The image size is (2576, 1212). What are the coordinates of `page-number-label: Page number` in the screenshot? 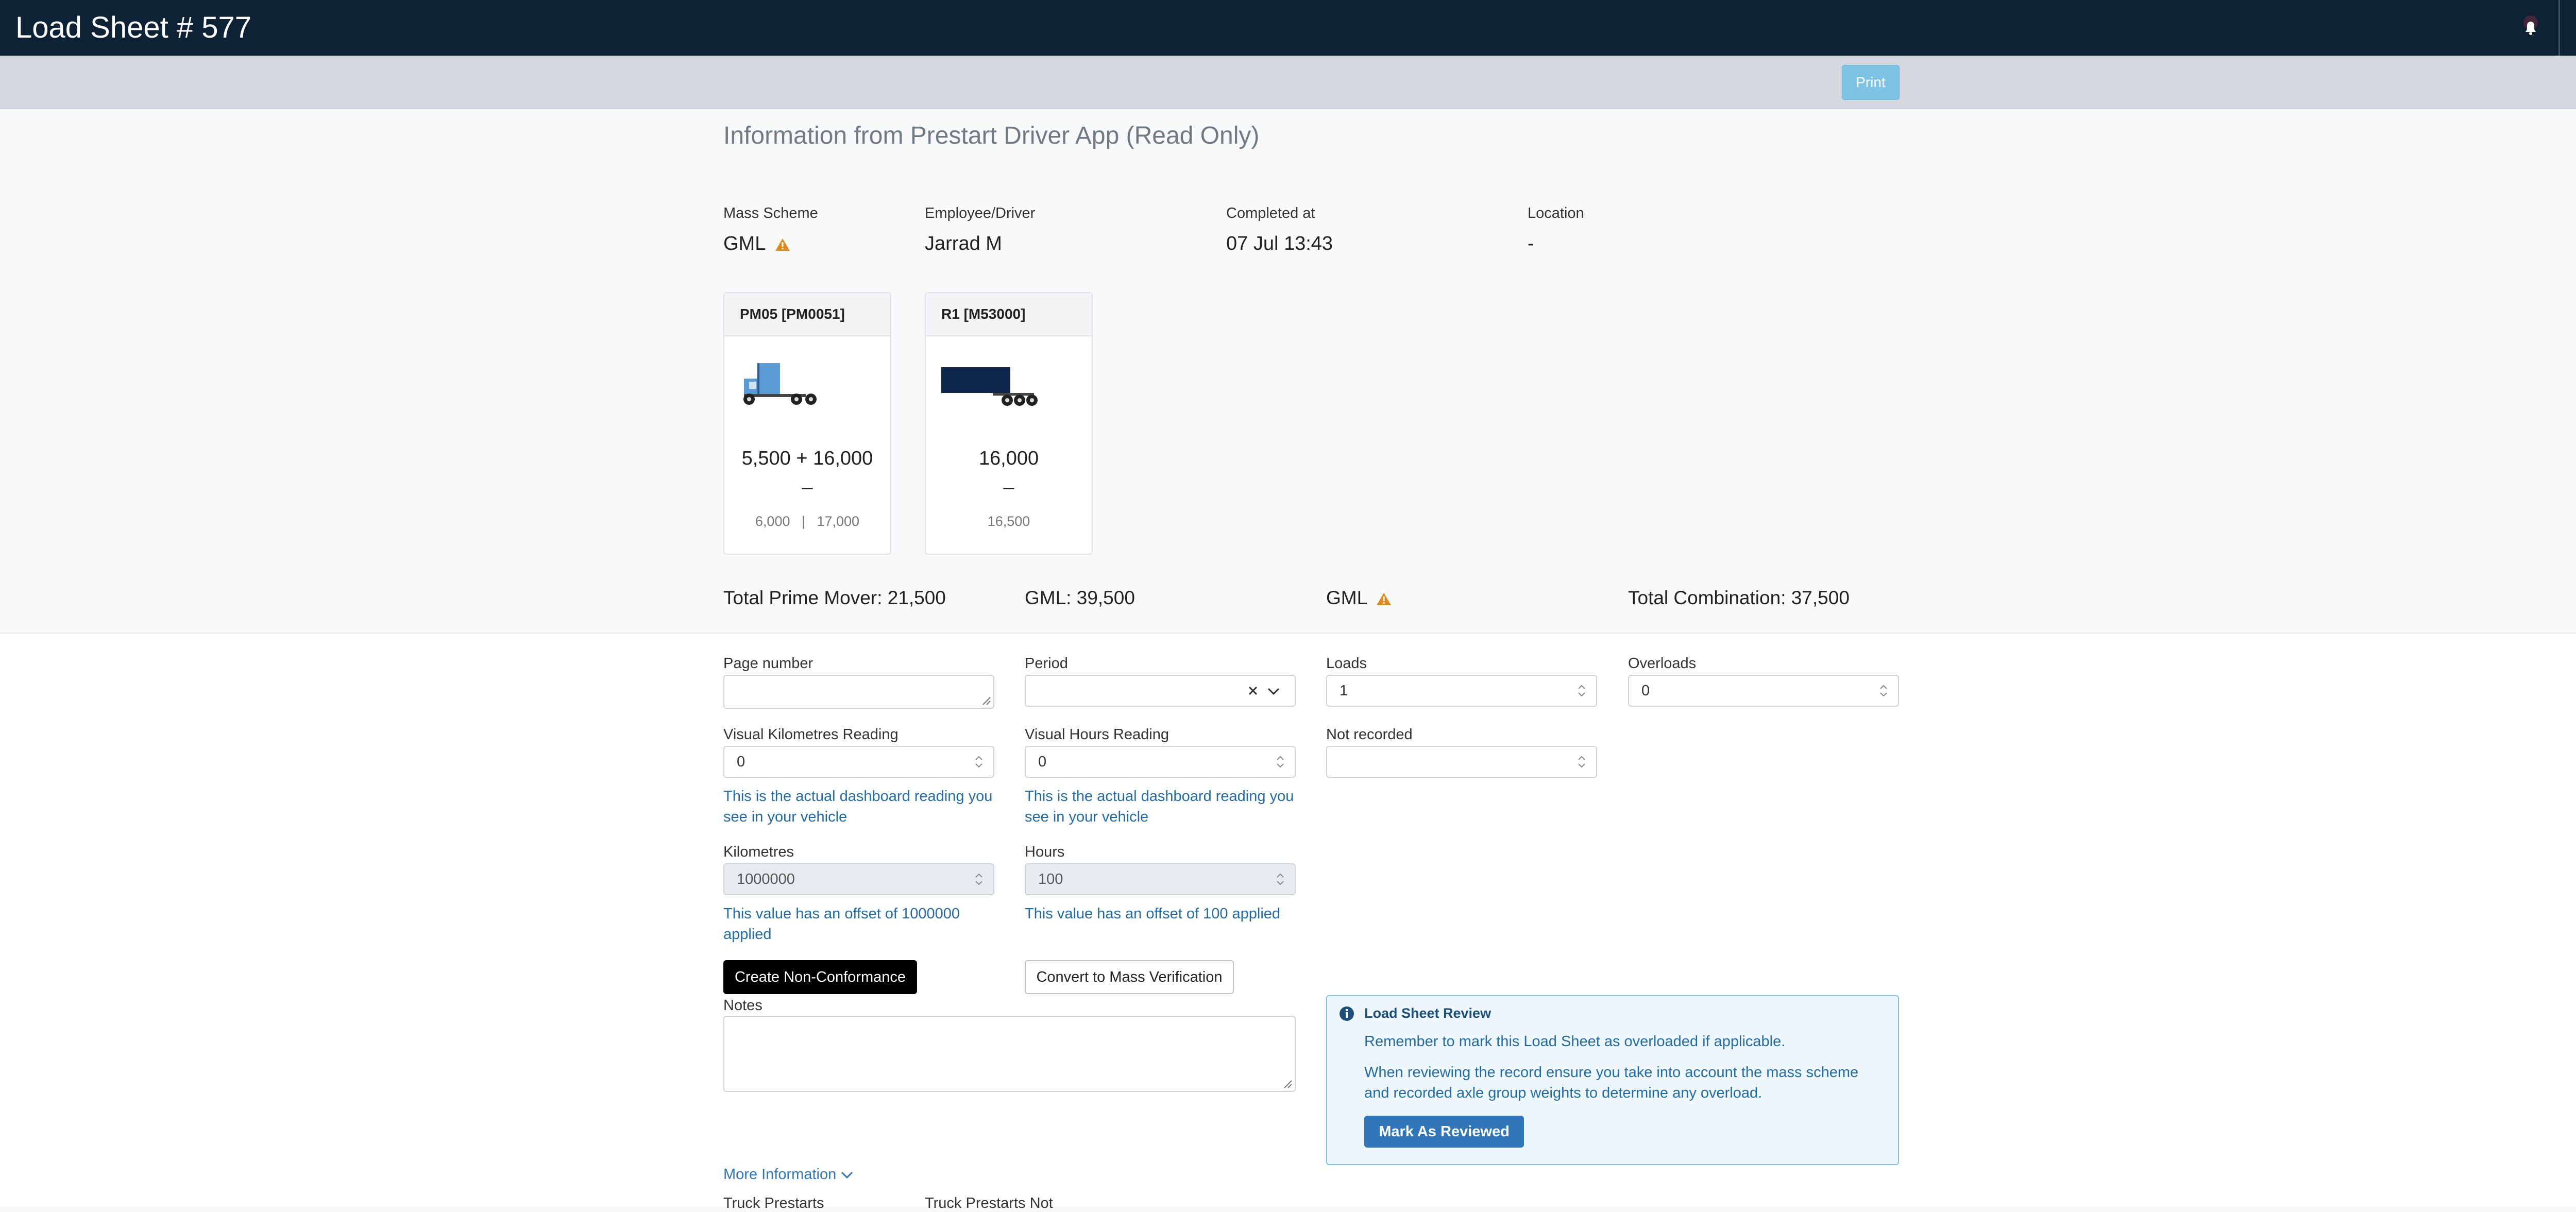 It's located at (768, 664).